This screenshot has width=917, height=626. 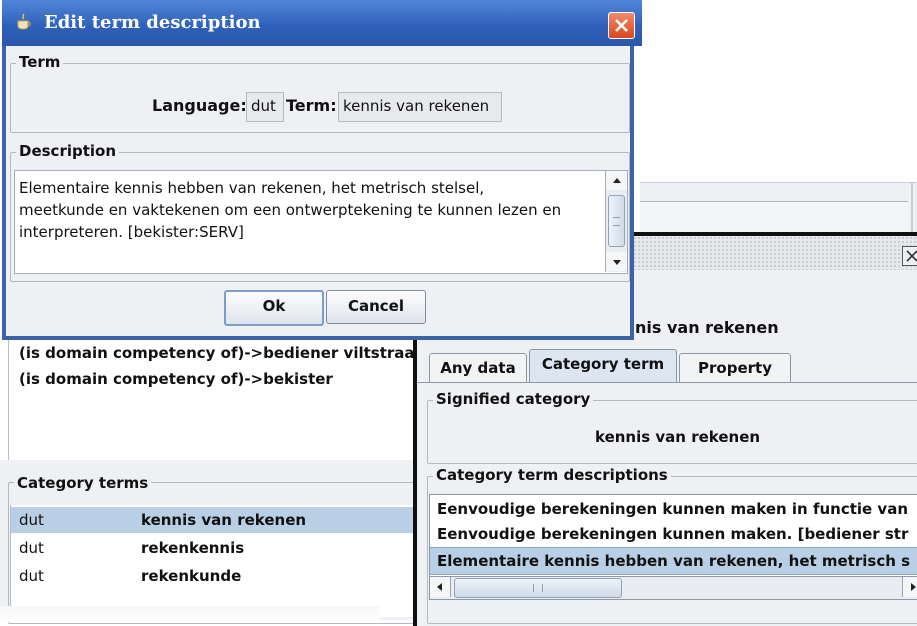 I want to click on descriptions-legend: Category term descriptions, so click(x=552, y=475).